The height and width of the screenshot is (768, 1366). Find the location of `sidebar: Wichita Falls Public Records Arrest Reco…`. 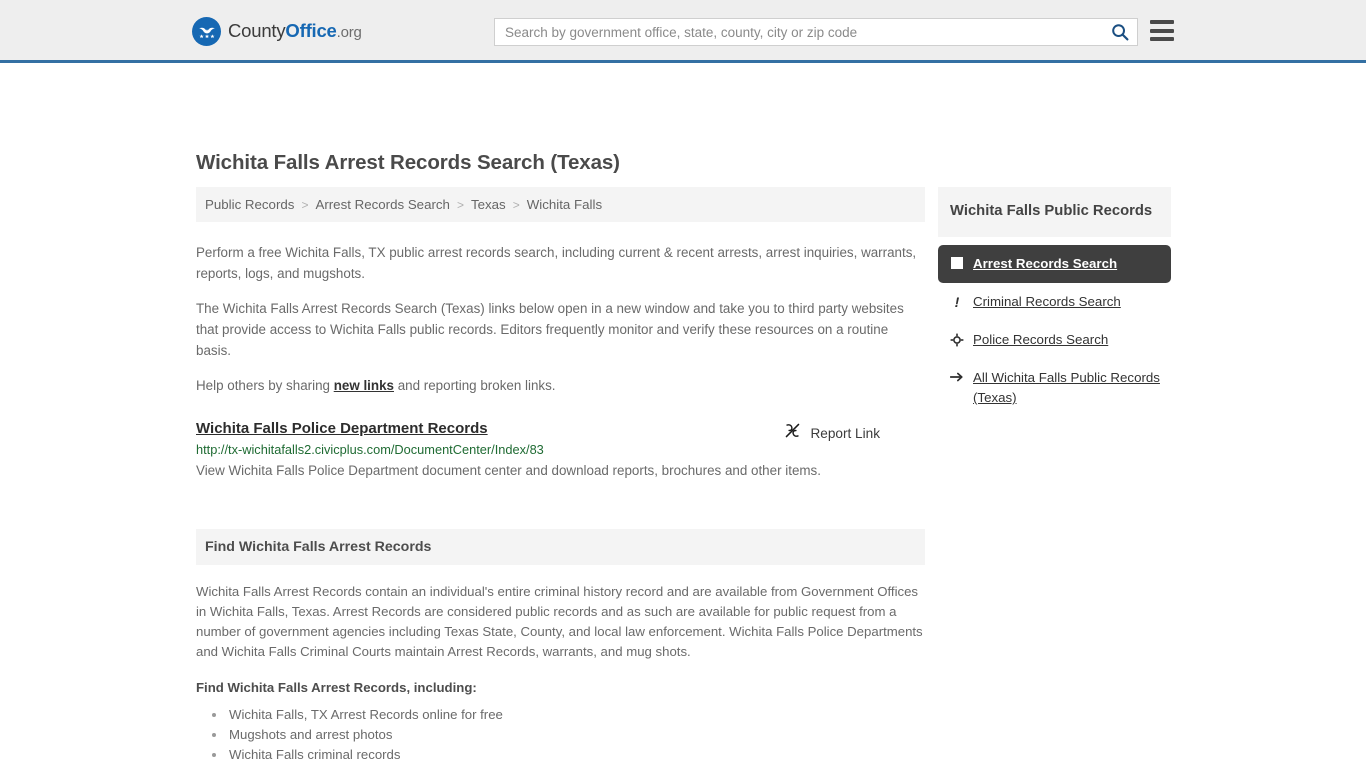

sidebar: Wichita Falls Public Records Arrest Reco… is located at coordinates (1054, 302).